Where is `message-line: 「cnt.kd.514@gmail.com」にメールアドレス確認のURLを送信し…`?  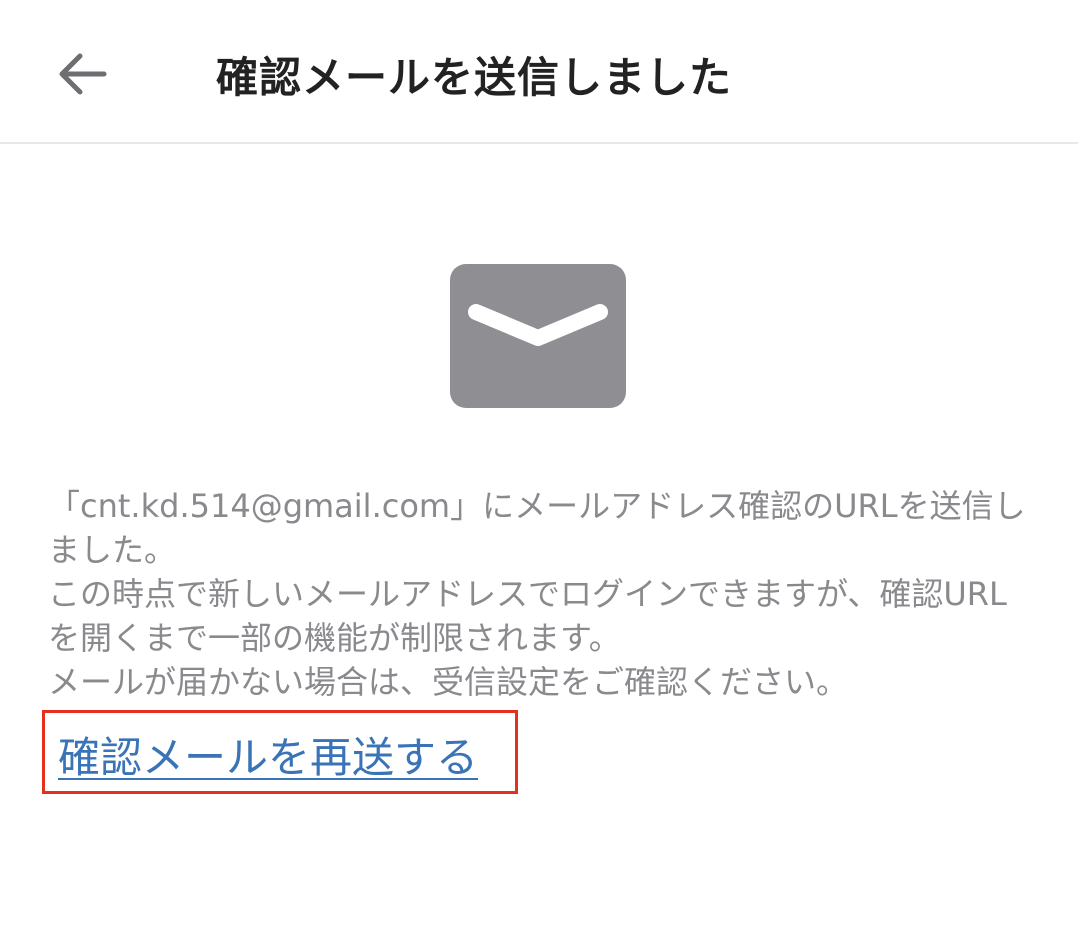
message-line: 「cnt.kd.514@gmail.com」にメールアドレス確認のURLを送信し… is located at coordinates (537, 528).